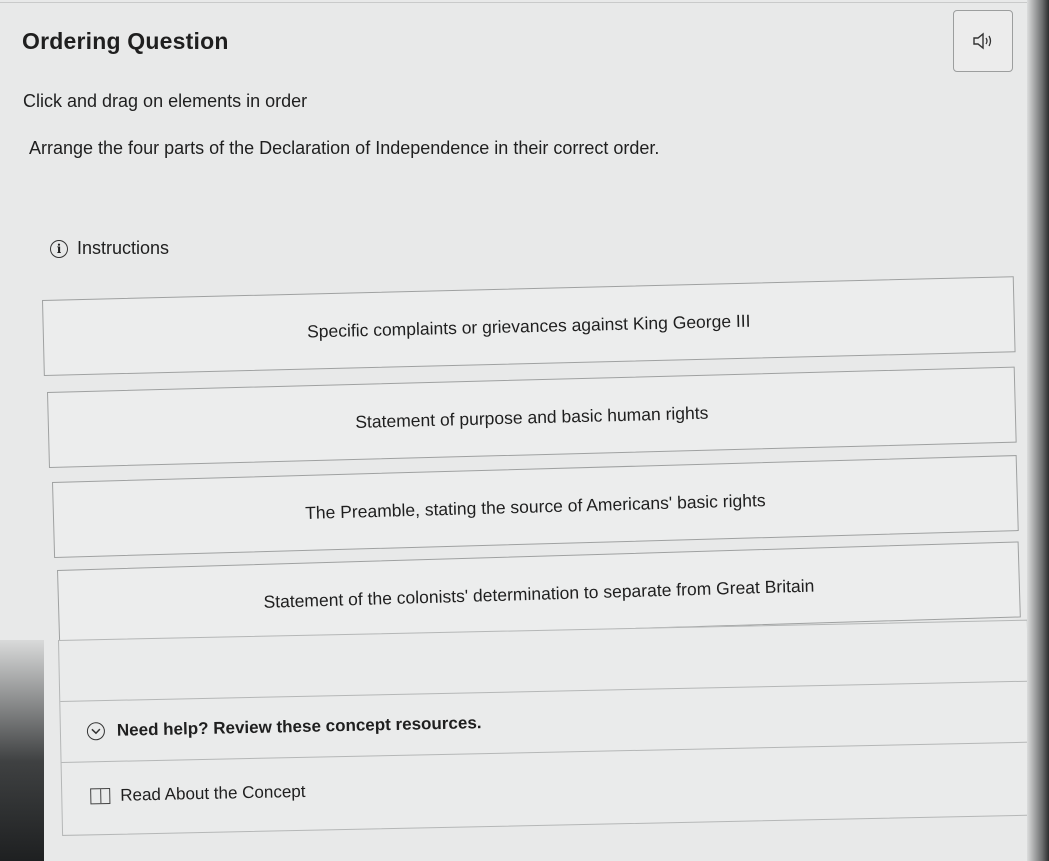 This screenshot has height=861, width=1049. What do you see at coordinates (96, 731) in the screenshot?
I see `chevron-down-circle-icon` at bounding box center [96, 731].